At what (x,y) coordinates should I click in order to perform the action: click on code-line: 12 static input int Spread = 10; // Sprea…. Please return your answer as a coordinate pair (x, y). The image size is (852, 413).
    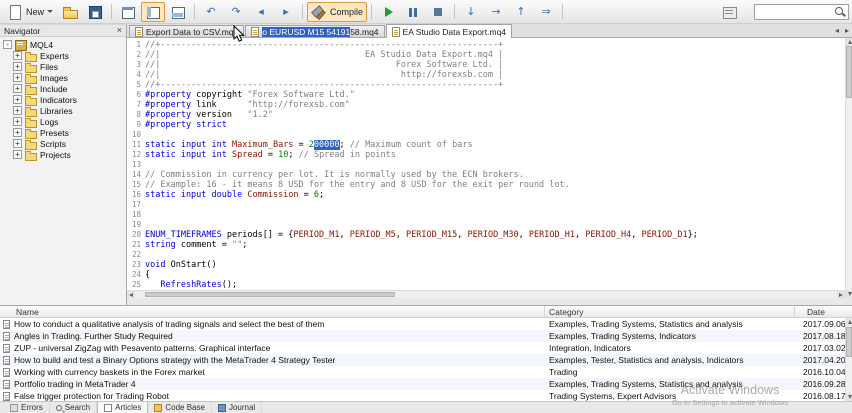
    Looking at the image, I should click on (486, 155).